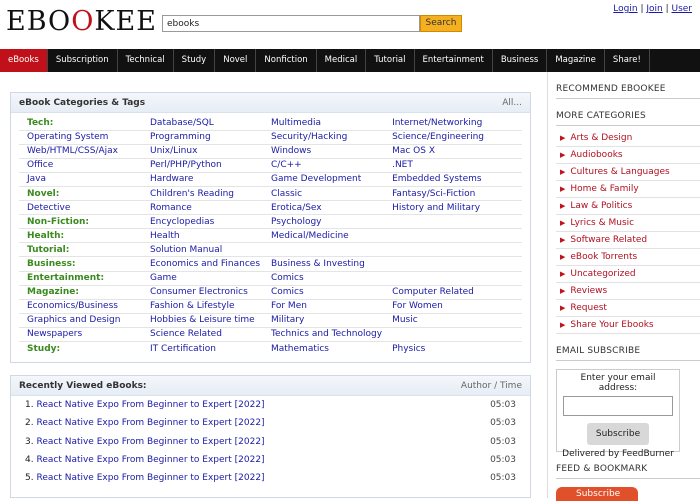 This screenshot has width=700, height=501. I want to click on sidebar-item-reviews: ▶ Reviews, so click(628, 291).